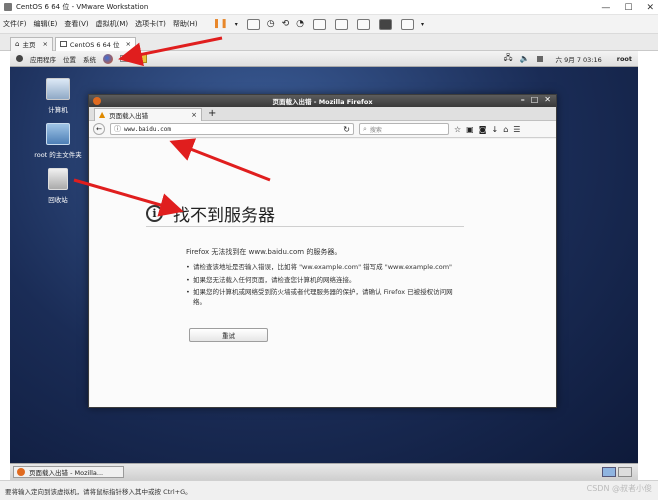  I want to click on menu-file: 文件(F), so click(15, 24).